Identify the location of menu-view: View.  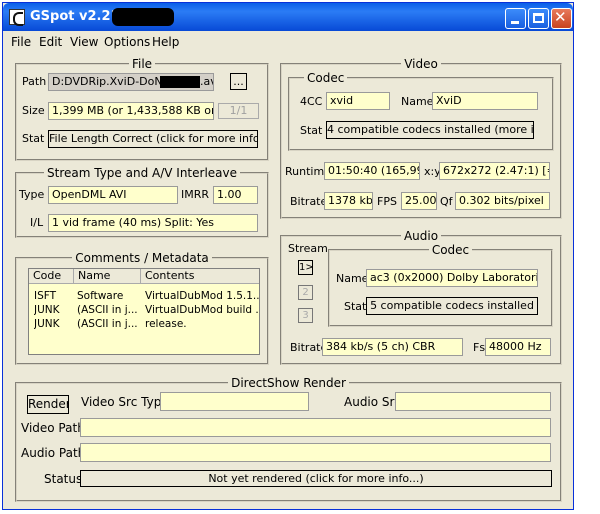
(84, 42).